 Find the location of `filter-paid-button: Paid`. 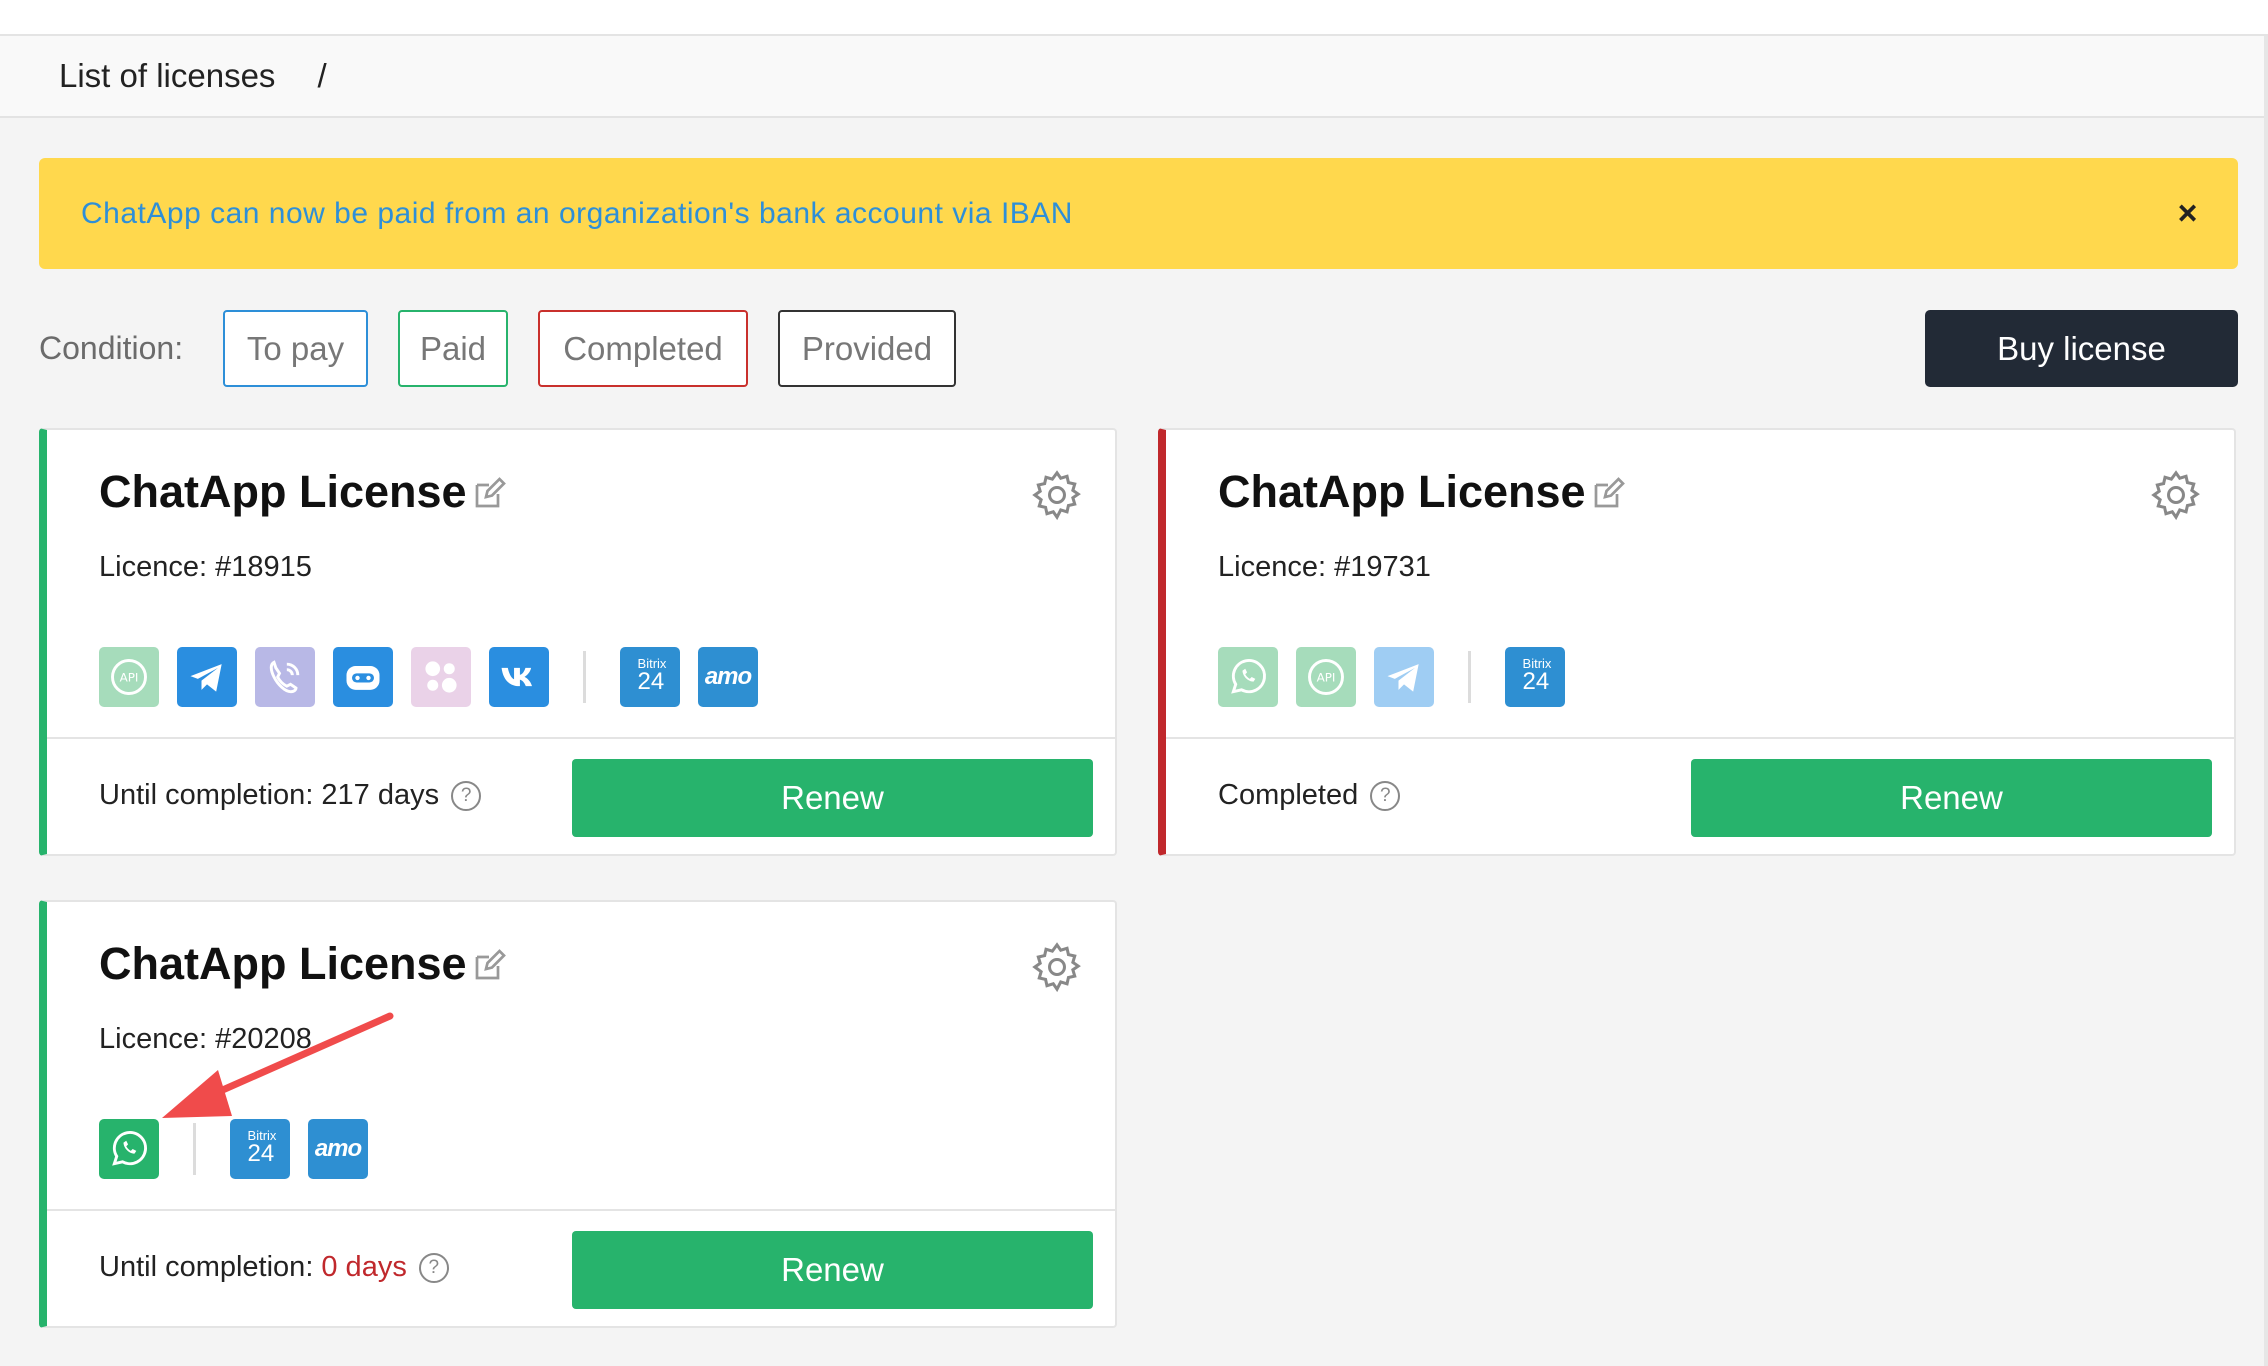

filter-paid-button: Paid is located at coordinates (453, 348).